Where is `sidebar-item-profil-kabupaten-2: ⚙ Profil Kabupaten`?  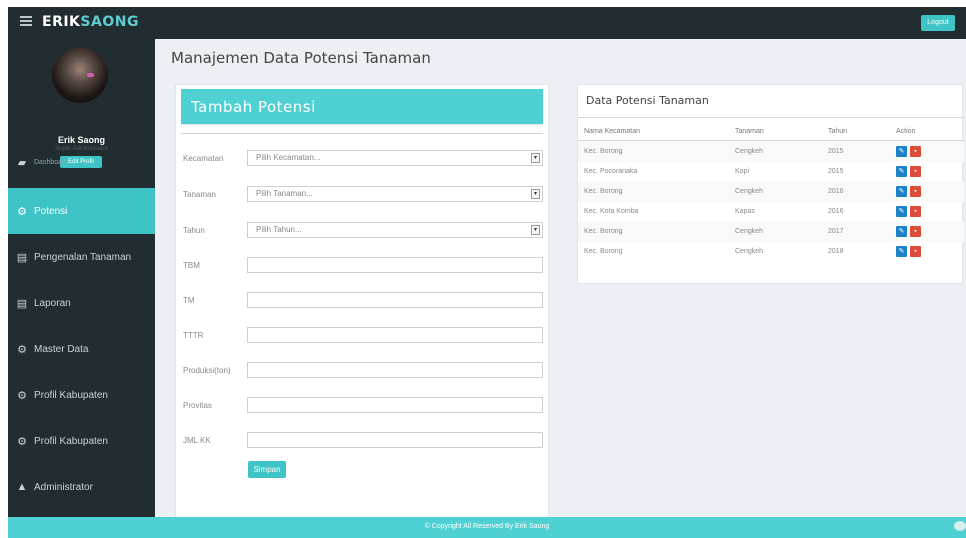
sidebar-item-profil-kabupaten-2: ⚙ Profil Kabupaten is located at coordinates (81, 441).